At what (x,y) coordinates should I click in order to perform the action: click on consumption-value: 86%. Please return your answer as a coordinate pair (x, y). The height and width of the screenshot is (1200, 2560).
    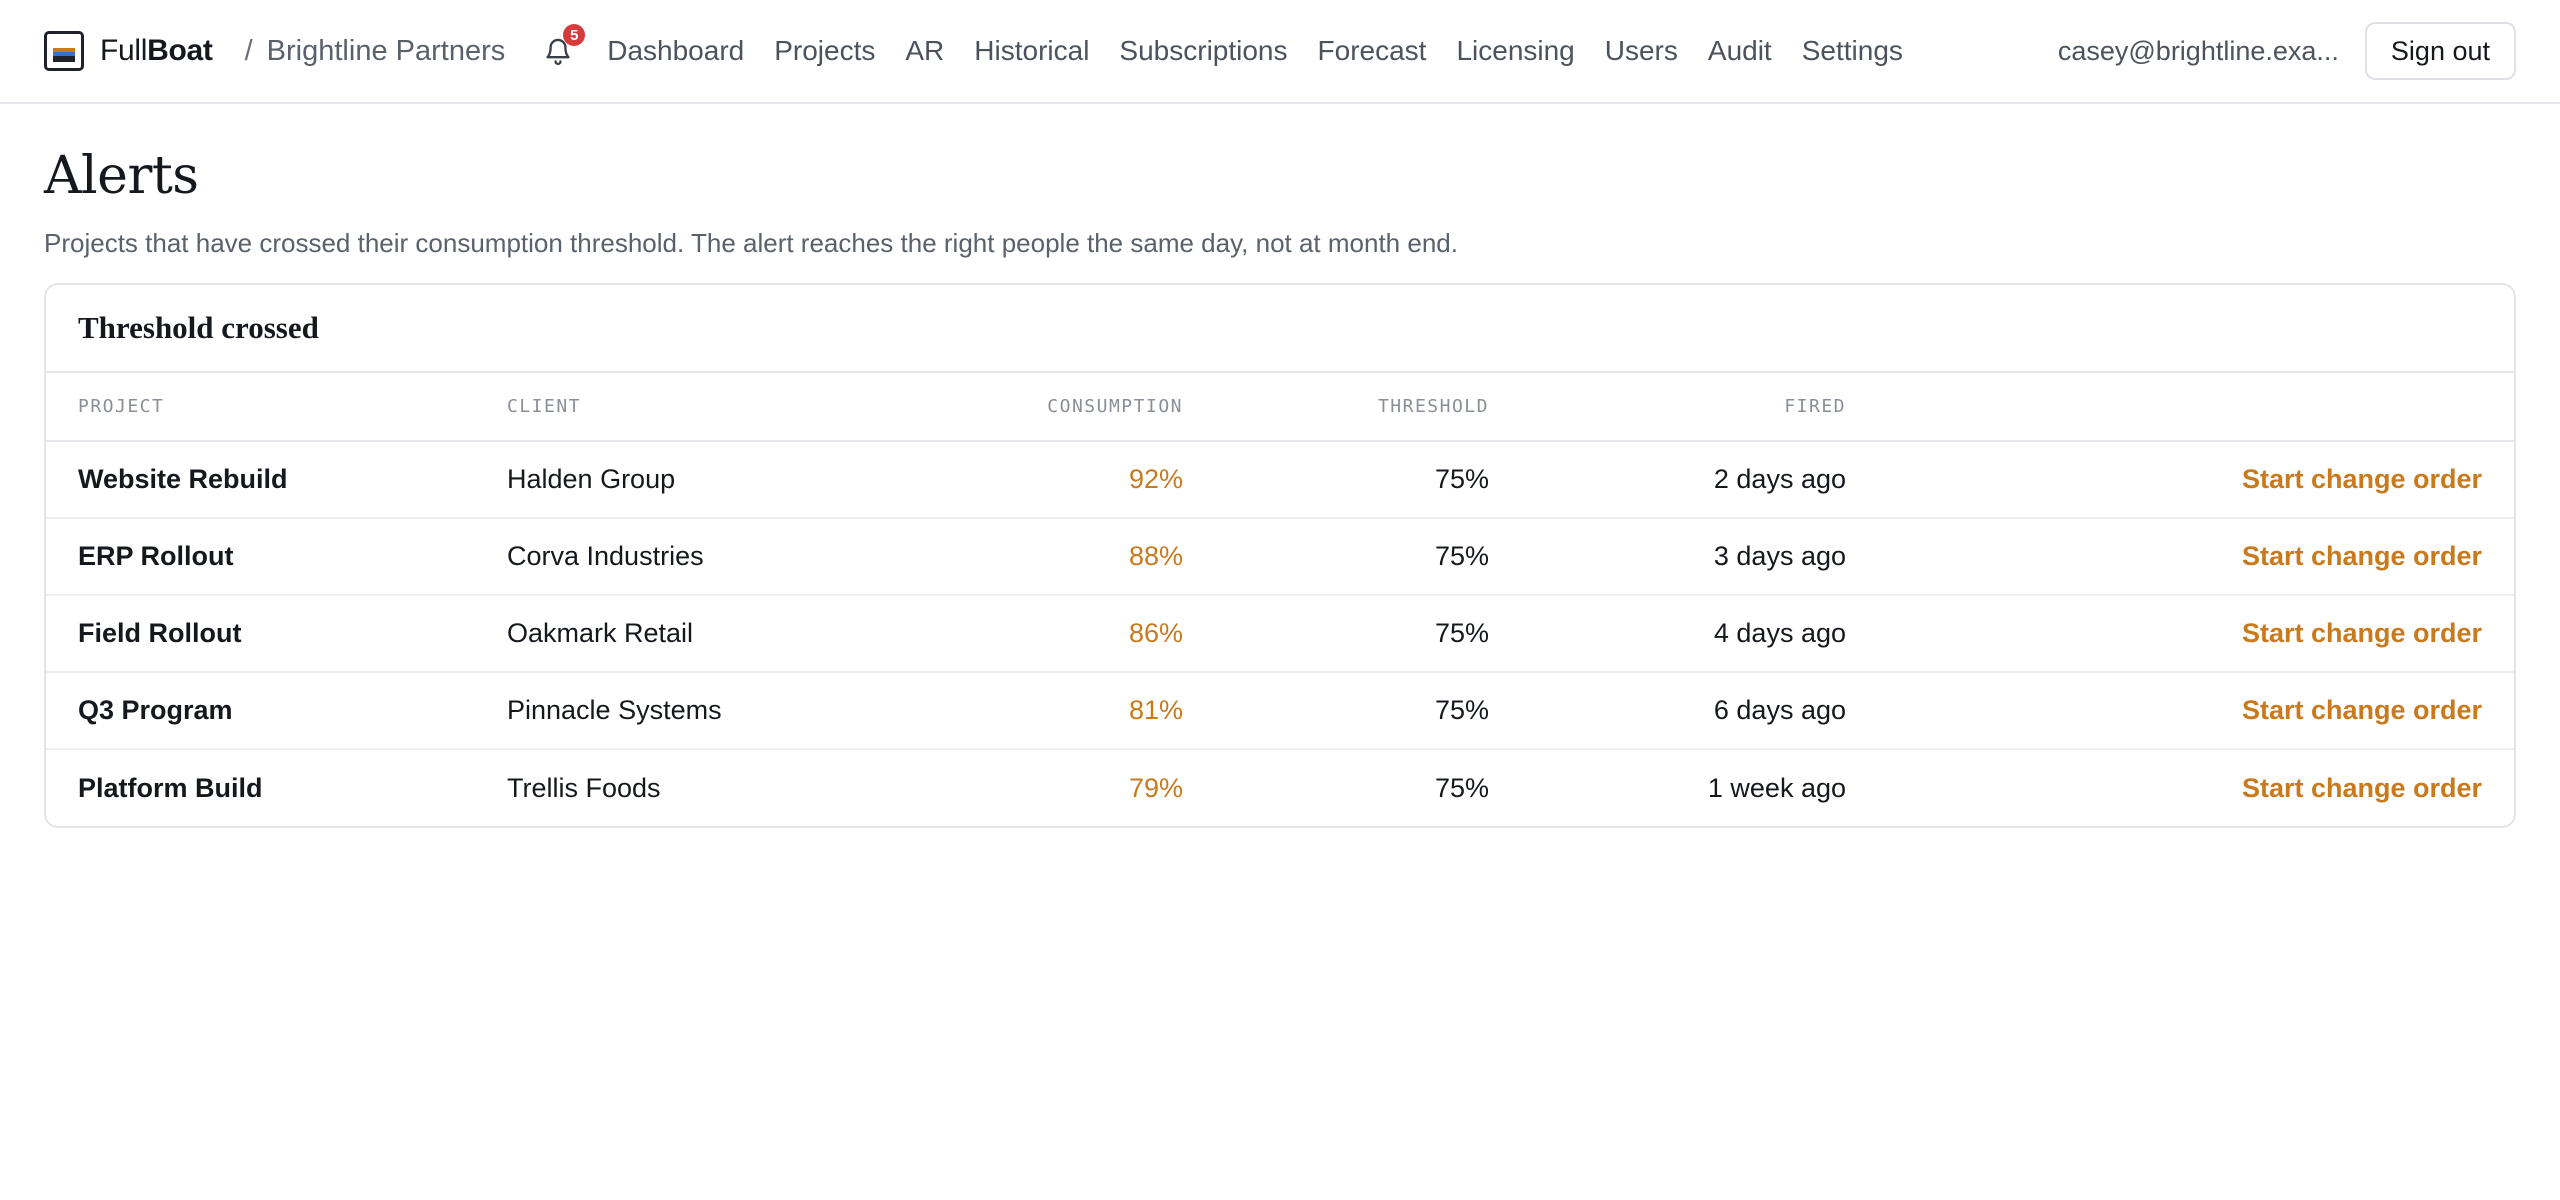
    Looking at the image, I should click on (1060, 634).